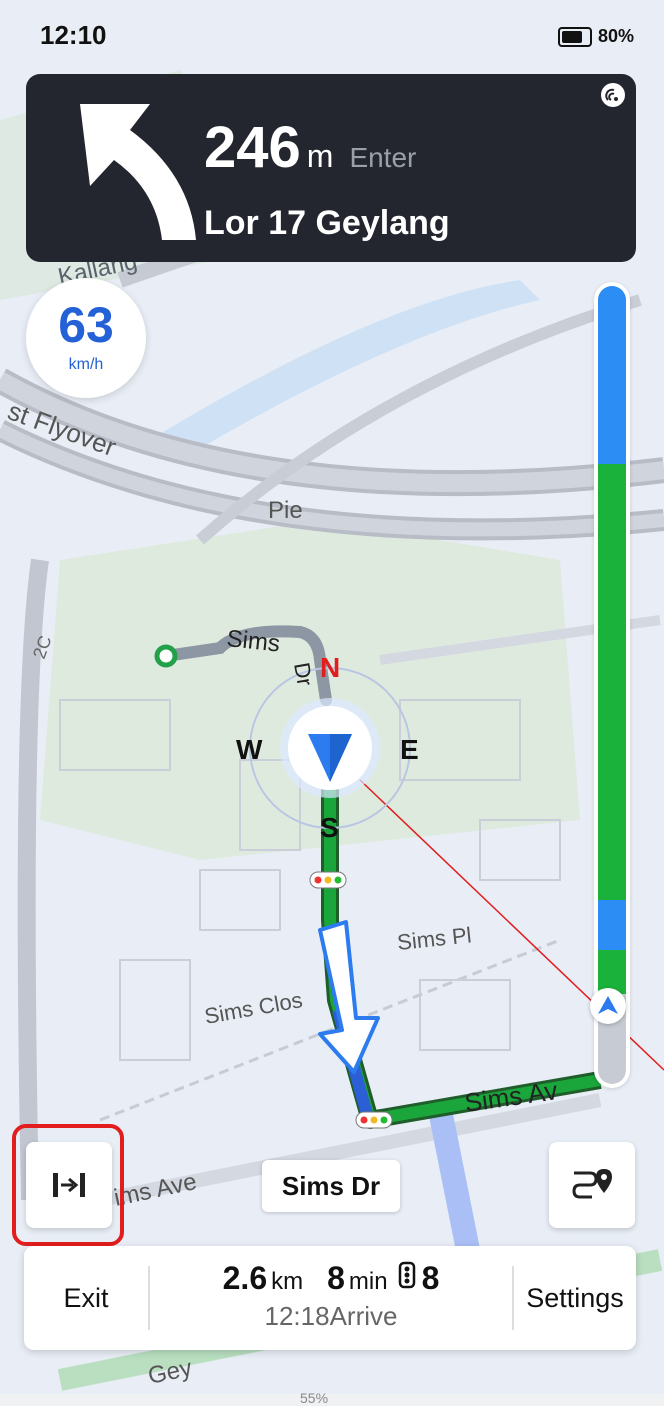  Describe the element at coordinates (249, 749) in the screenshot. I see `compass-west: W` at that location.